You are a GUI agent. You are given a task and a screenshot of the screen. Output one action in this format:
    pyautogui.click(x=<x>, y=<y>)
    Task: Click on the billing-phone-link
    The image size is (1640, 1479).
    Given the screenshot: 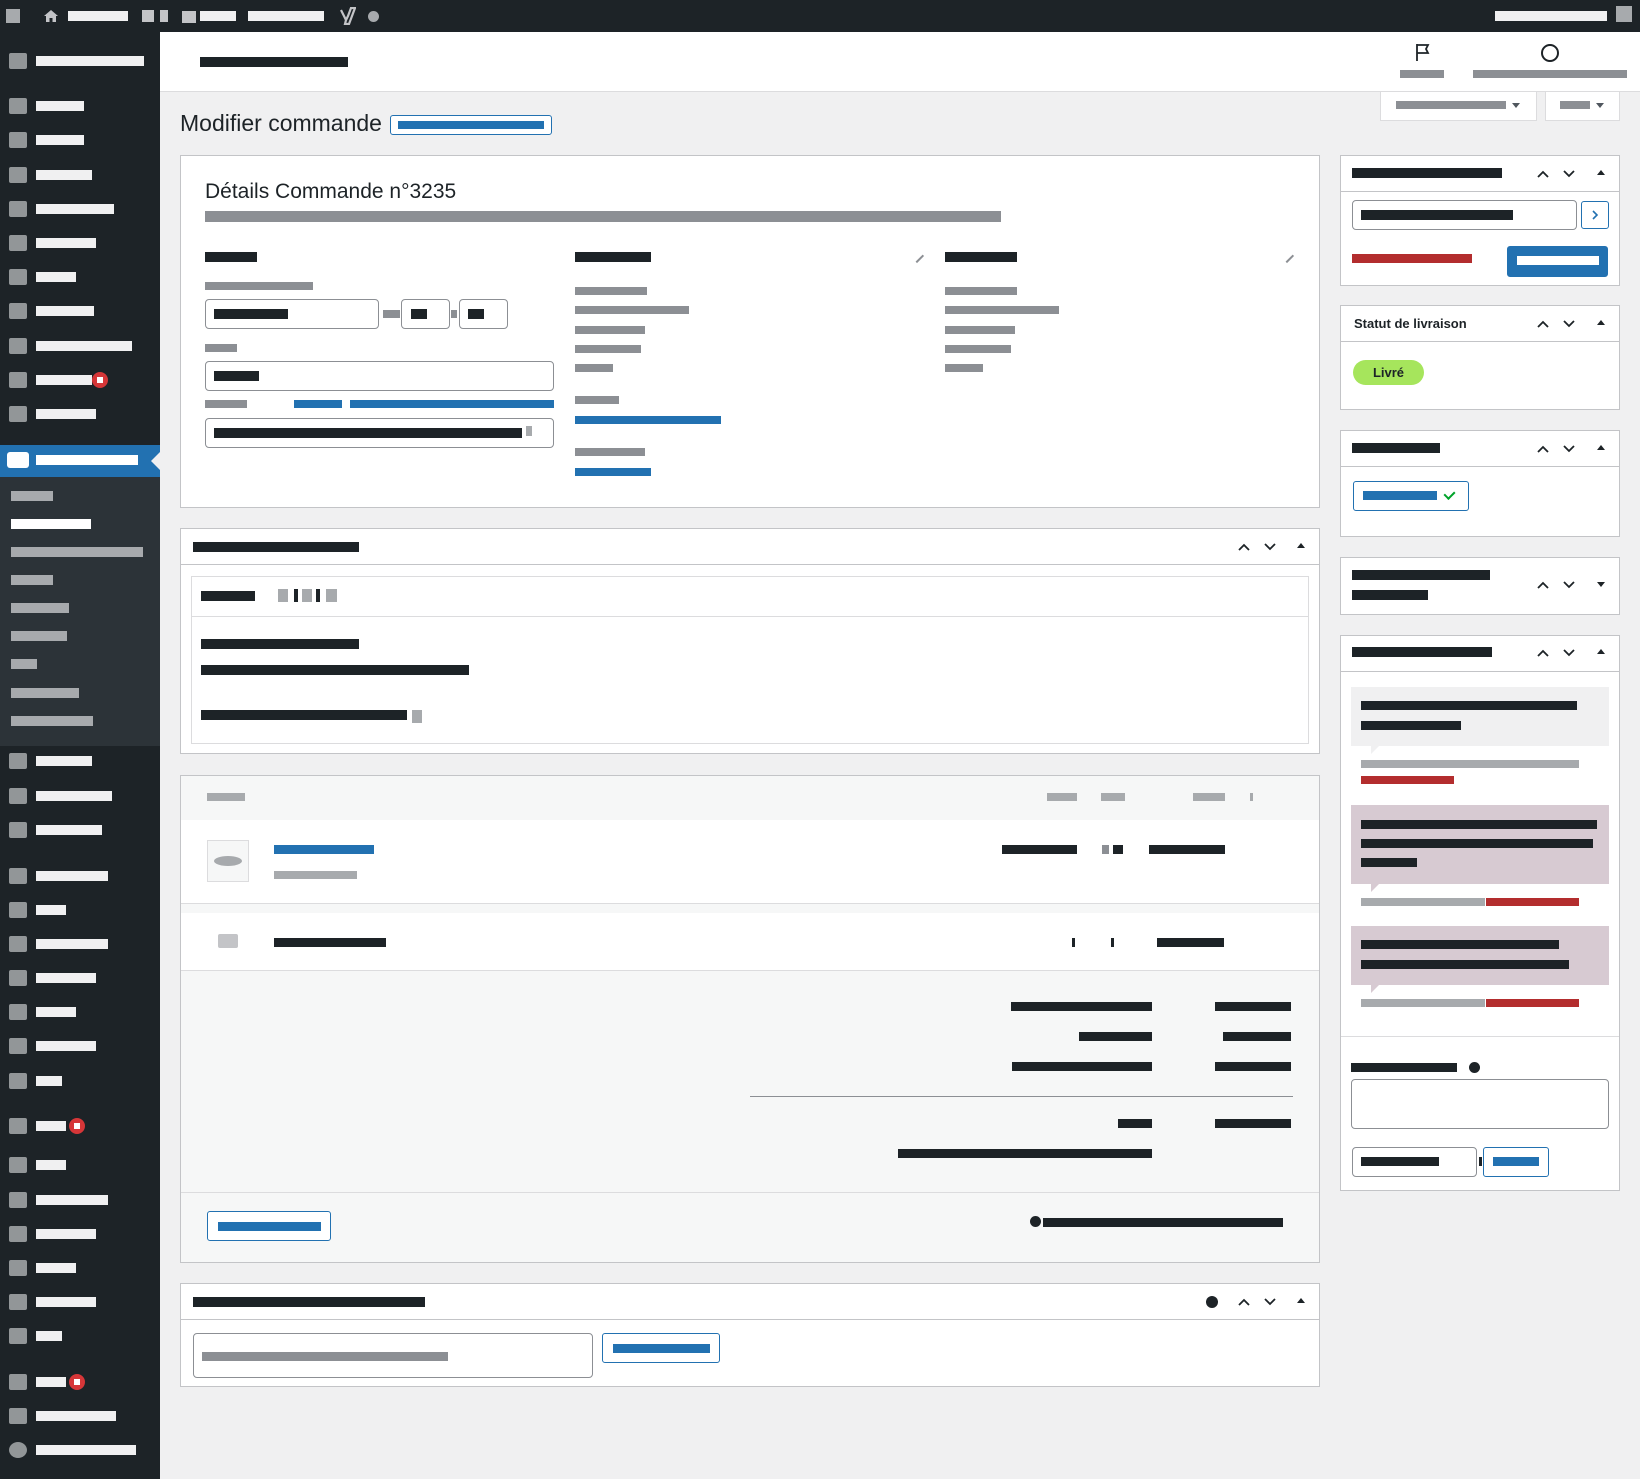 What is the action you would take?
    pyautogui.click(x=613, y=472)
    